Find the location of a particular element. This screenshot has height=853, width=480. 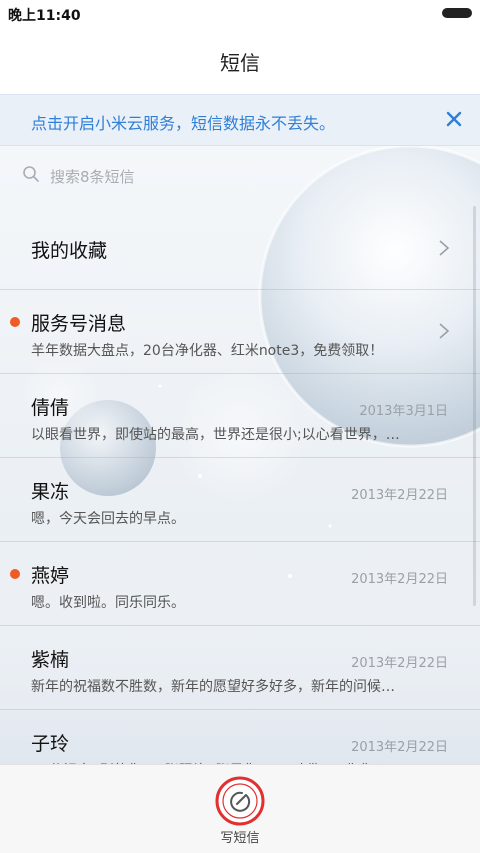

conversation-name: 燕婷 is located at coordinates (50, 576).